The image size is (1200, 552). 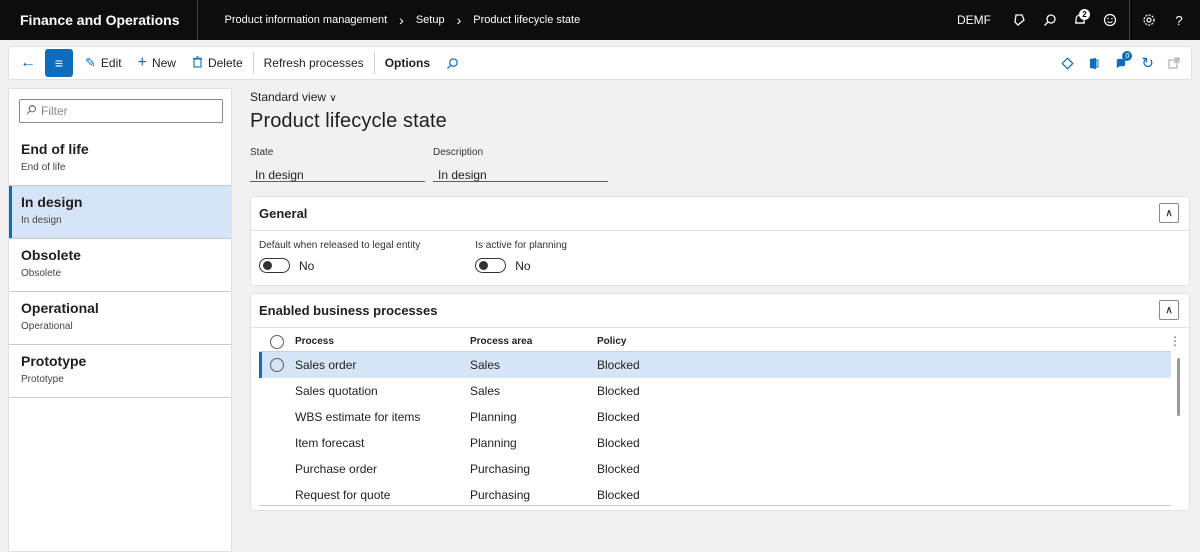 I want to click on list-item-title: In design, so click(x=52, y=202).